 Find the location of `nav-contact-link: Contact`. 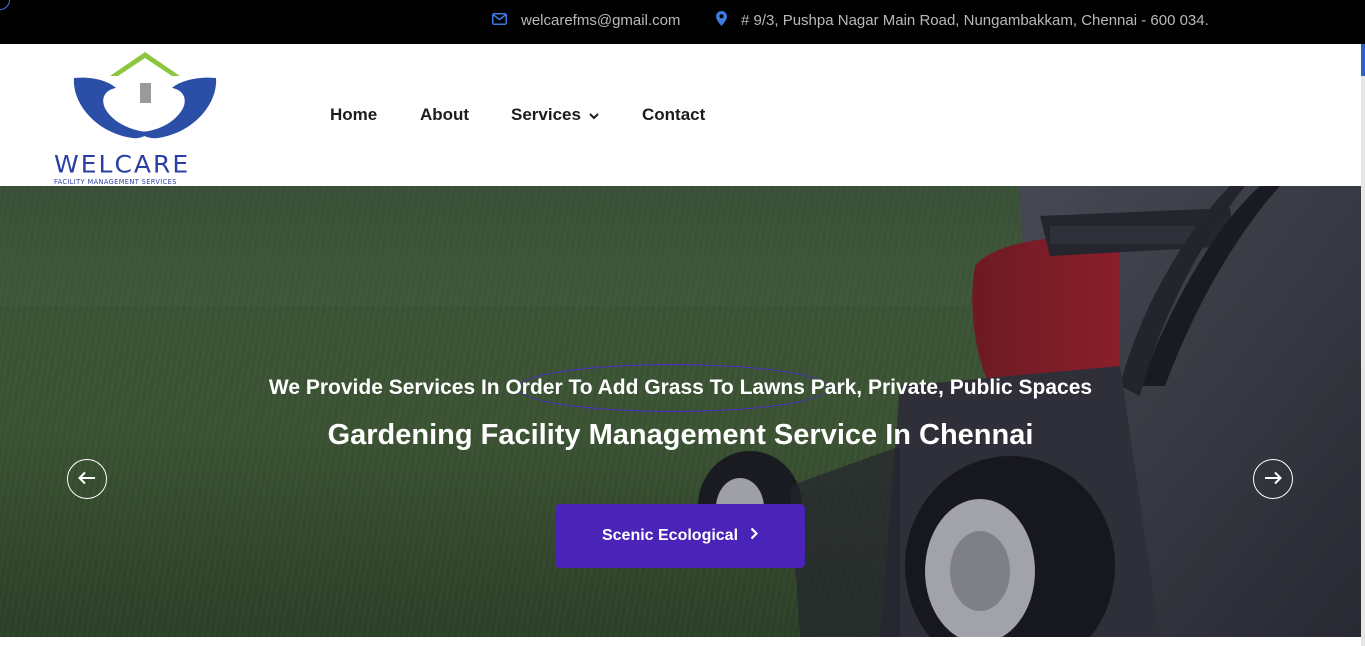

nav-contact-link: Contact is located at coordinates (673, 115).